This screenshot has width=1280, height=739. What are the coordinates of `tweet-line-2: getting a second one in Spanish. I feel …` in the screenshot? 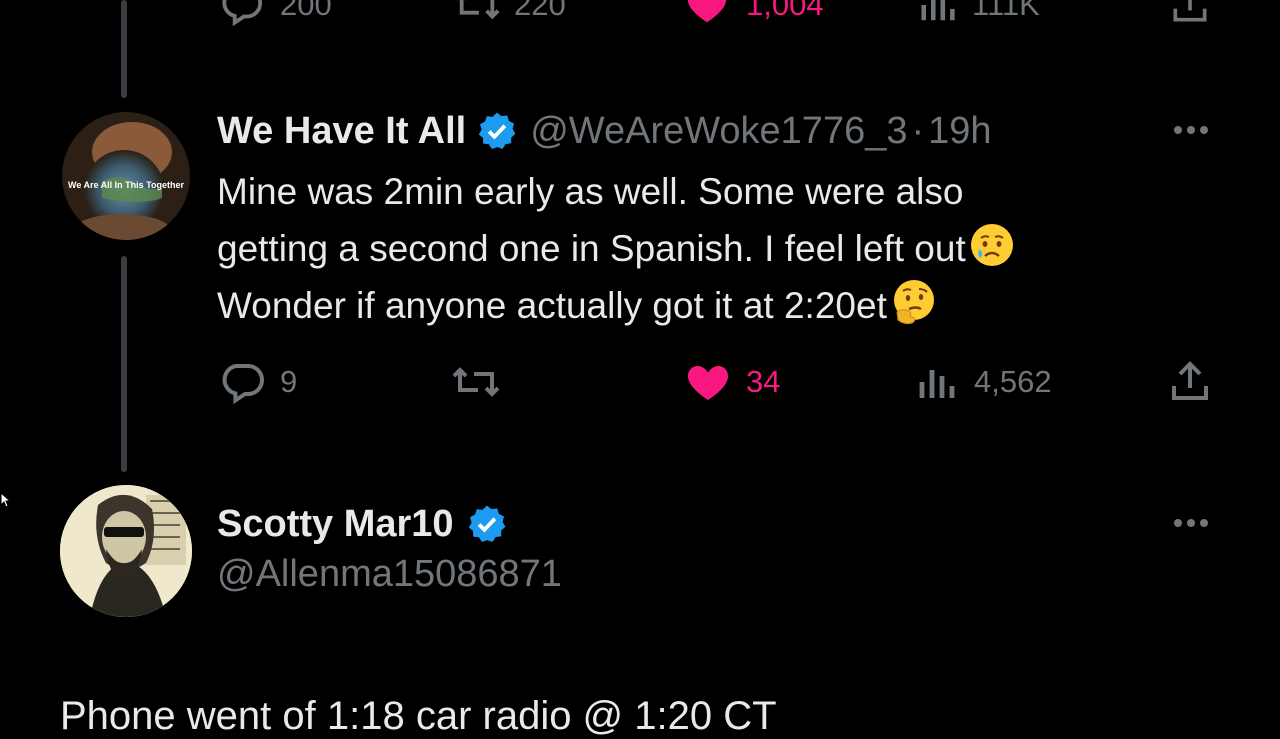 It's located at (712, 248).